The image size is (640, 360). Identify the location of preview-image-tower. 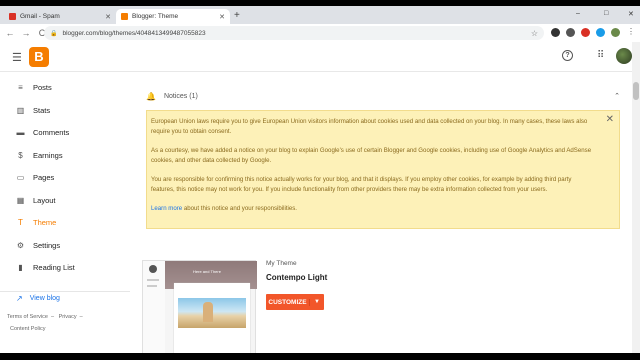
(208, 312).